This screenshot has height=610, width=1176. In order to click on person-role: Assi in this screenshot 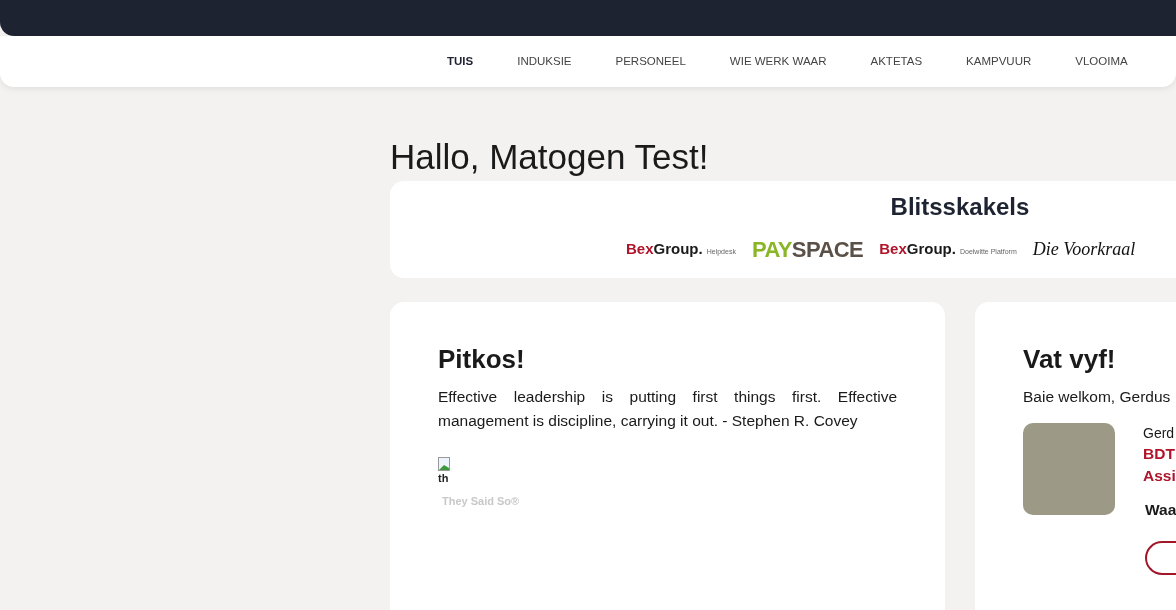, I will do `click(1159, 476)`.